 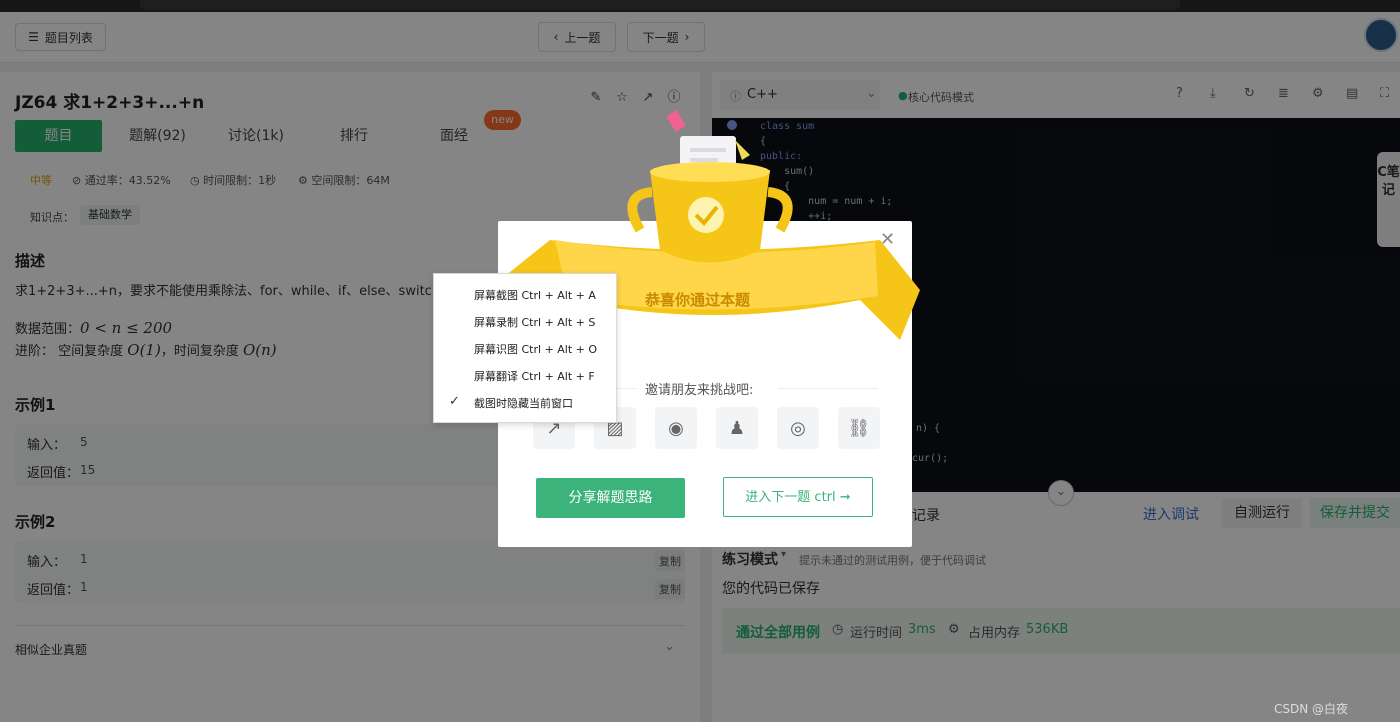 What do you see at coordinates (534, 376) in the screenshot?
I see `menu-item-translate: 屏幕翻译 Ctrl + Alt + F` at bounding box center [534, 376].